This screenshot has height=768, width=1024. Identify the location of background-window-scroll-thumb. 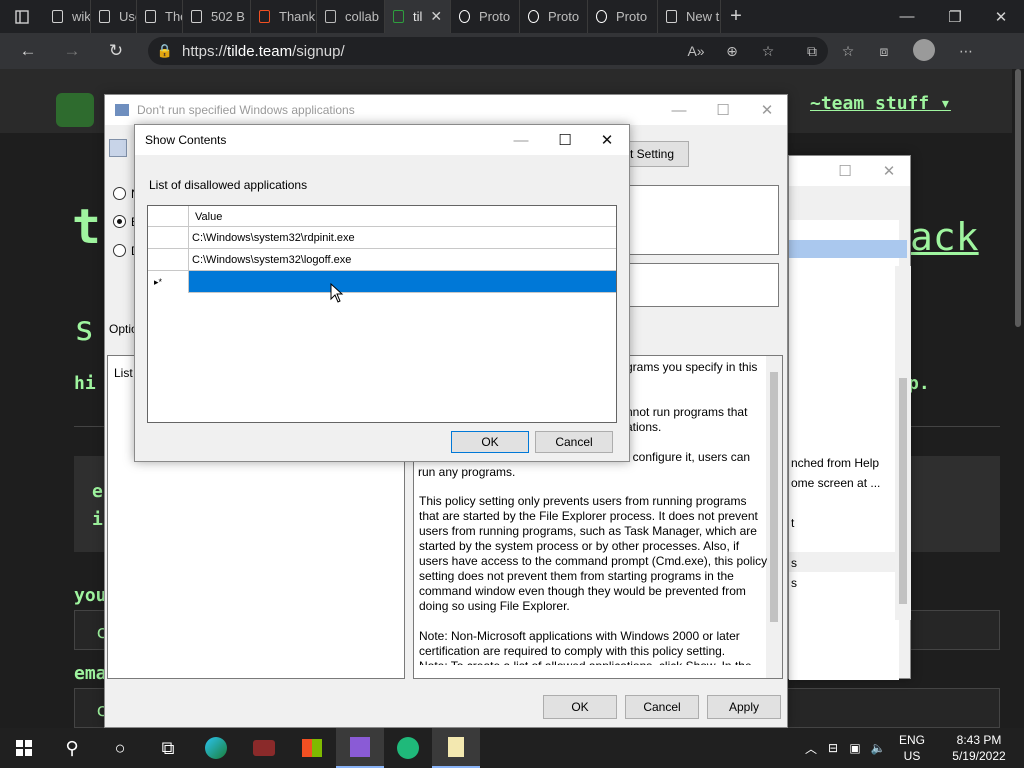
(903, 491).